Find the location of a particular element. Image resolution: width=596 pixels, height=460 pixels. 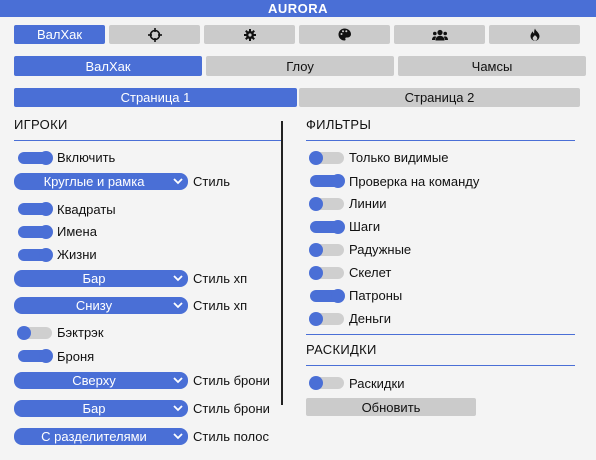

filter-steps-label: Шаги is located at coordinates (365, 226).